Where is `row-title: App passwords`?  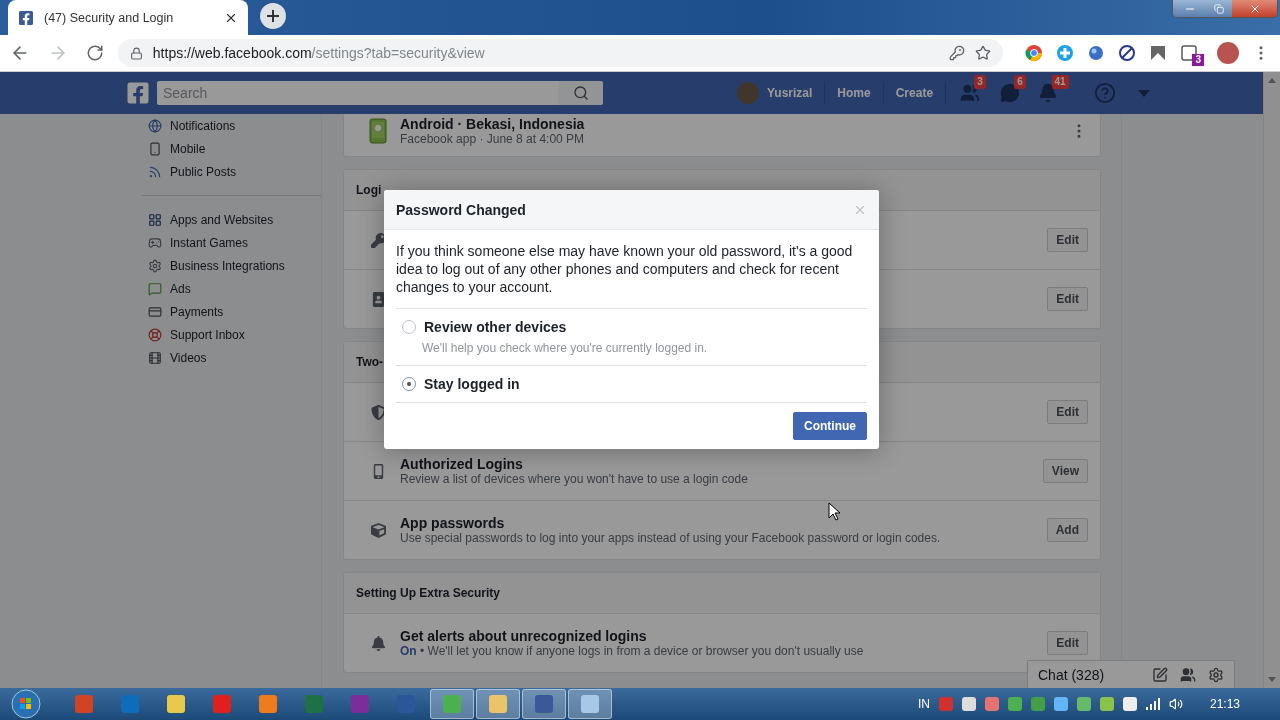 row-title: App passwords is located at coordinates (453, 523).